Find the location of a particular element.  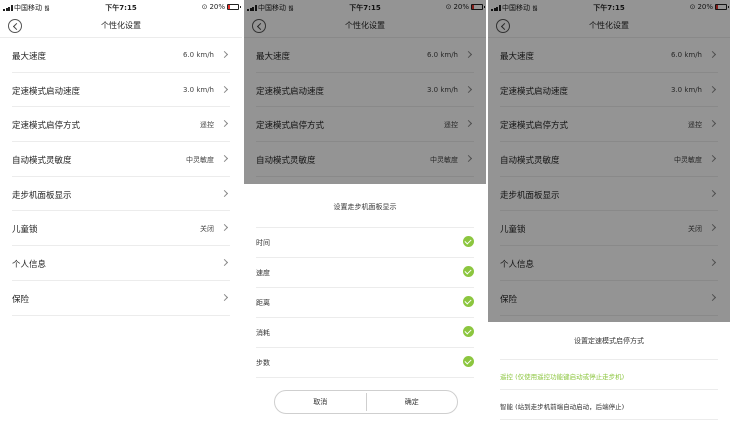

cancel-button: 取消 is located at coordinates (320, 402).